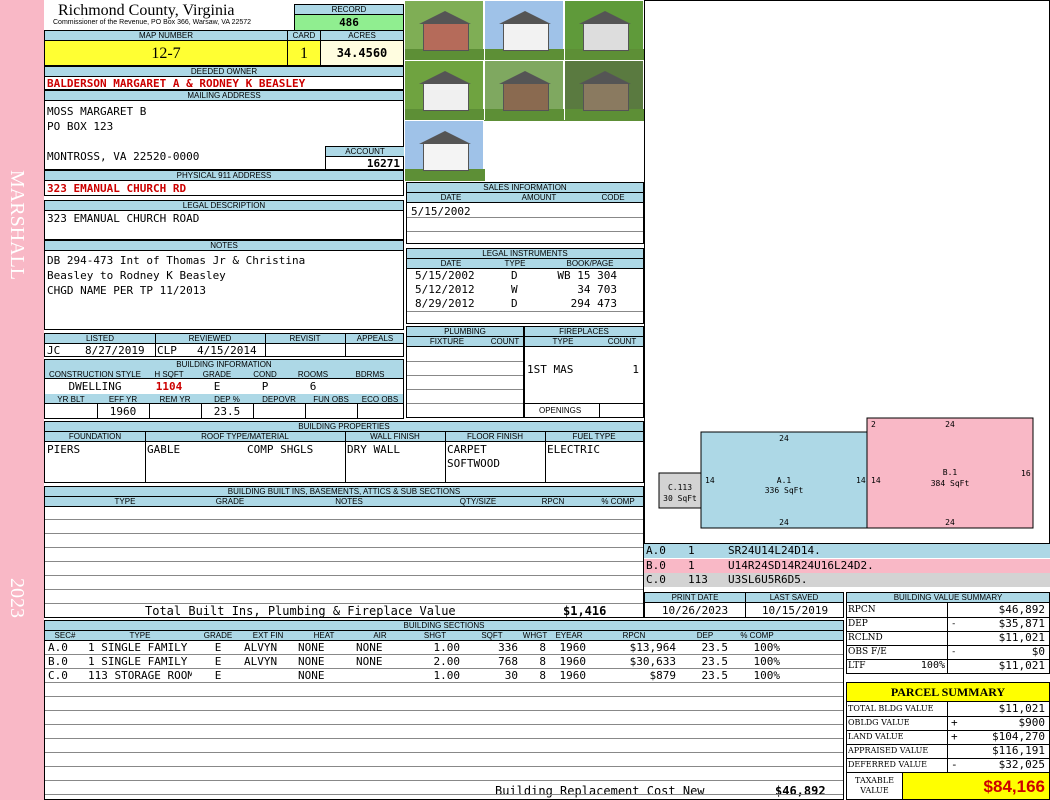  I want to click on li-type: D, so click(514, 275).